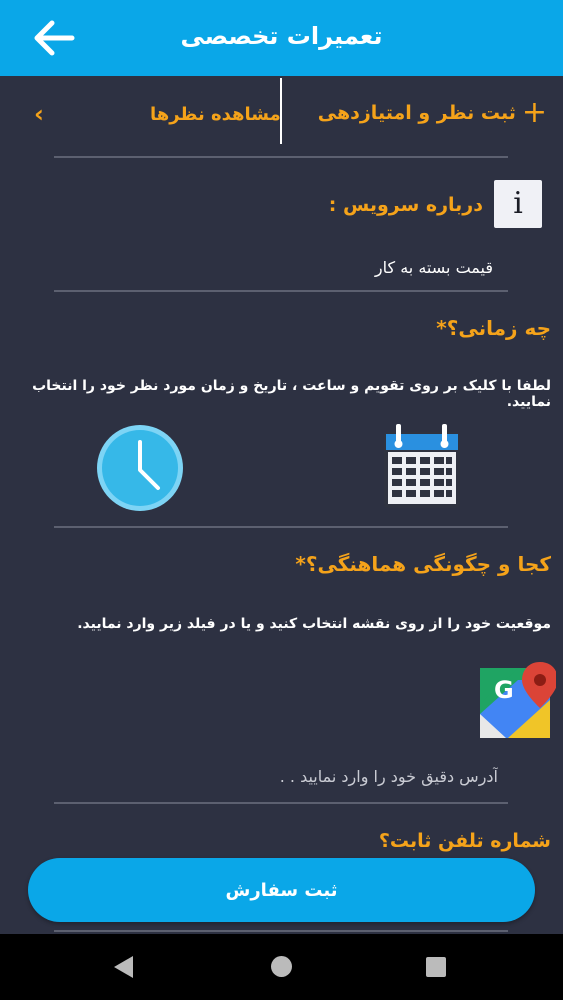  What do you see at coordinates (281, 116) in the screenshot?
I see `reviews-bar: + ثبت نظر و امتیازدهی مشاهده نظرها ‹` at bounding box center [281, 116].